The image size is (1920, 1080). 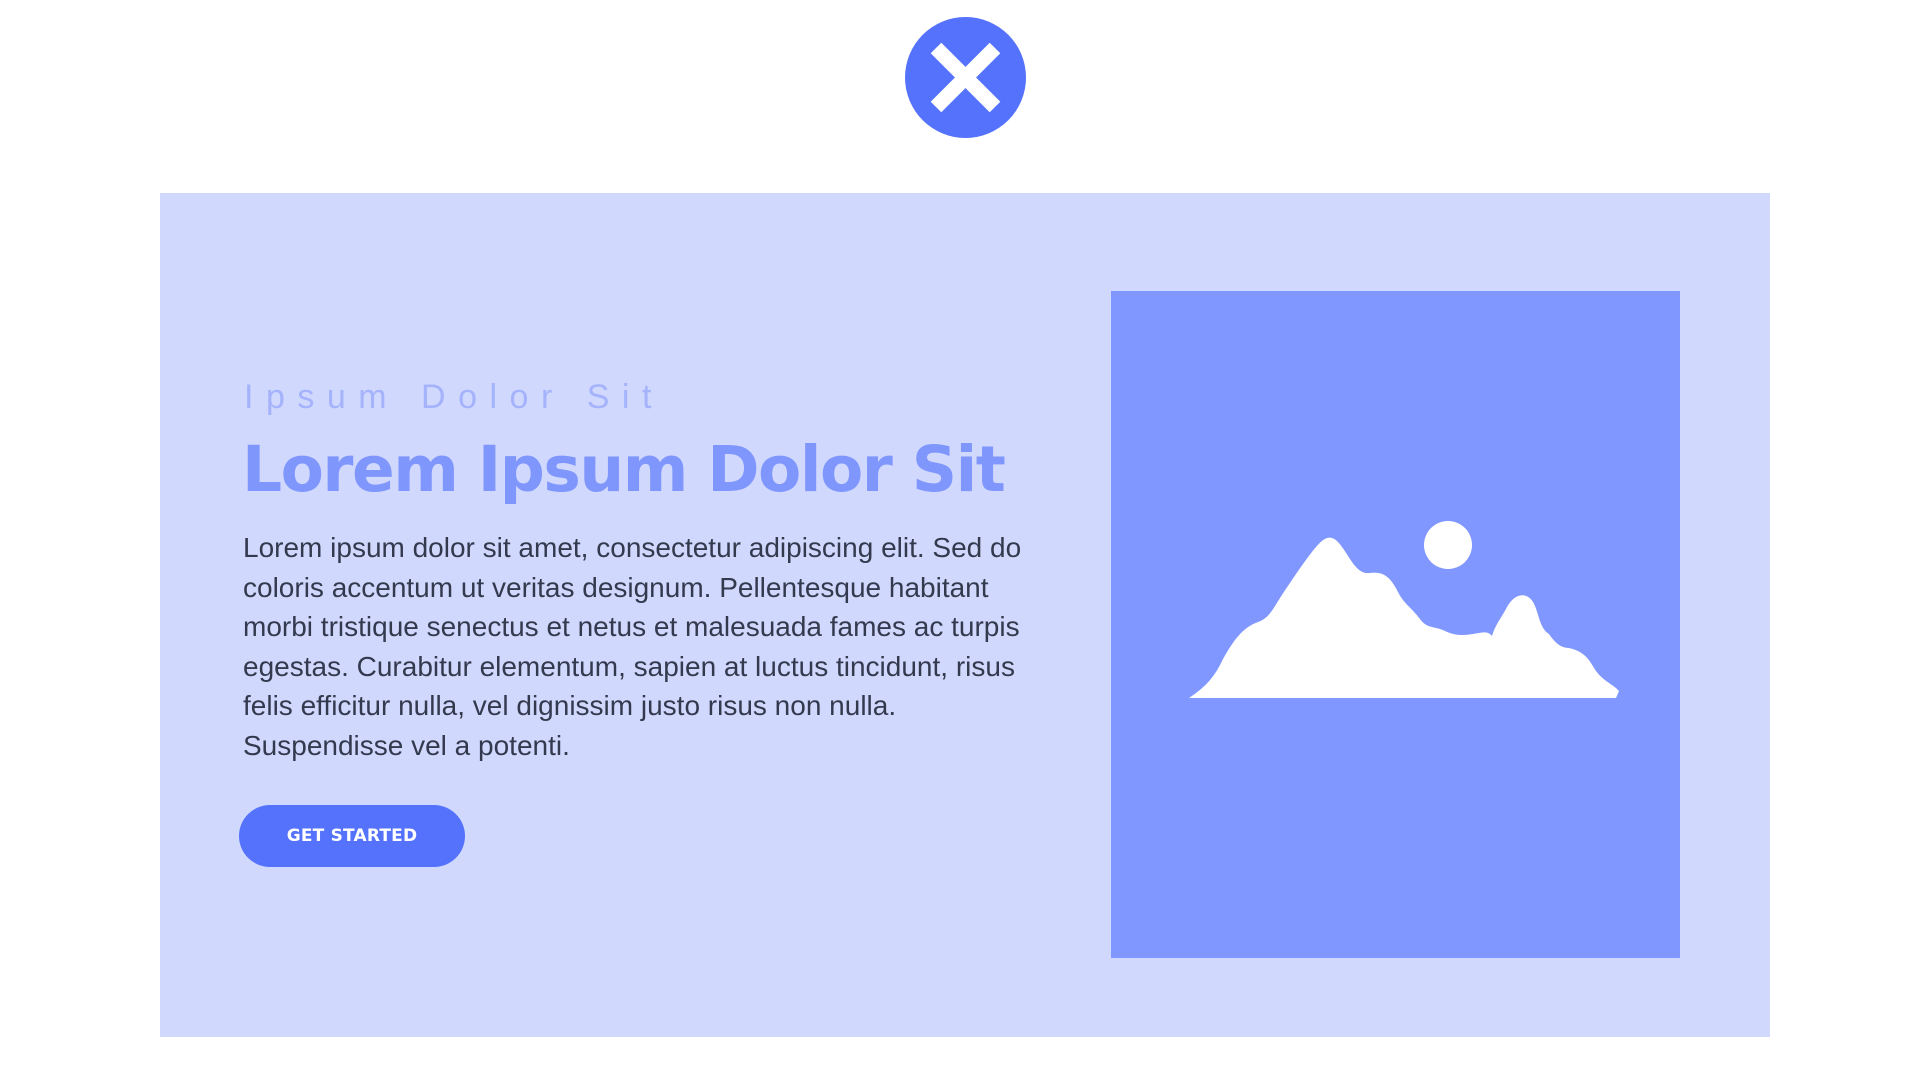 What do you see at coordinates (1404, 609) in the screenshot?
I see `image-placeholder-icon` at bounding box center [1404, 609].